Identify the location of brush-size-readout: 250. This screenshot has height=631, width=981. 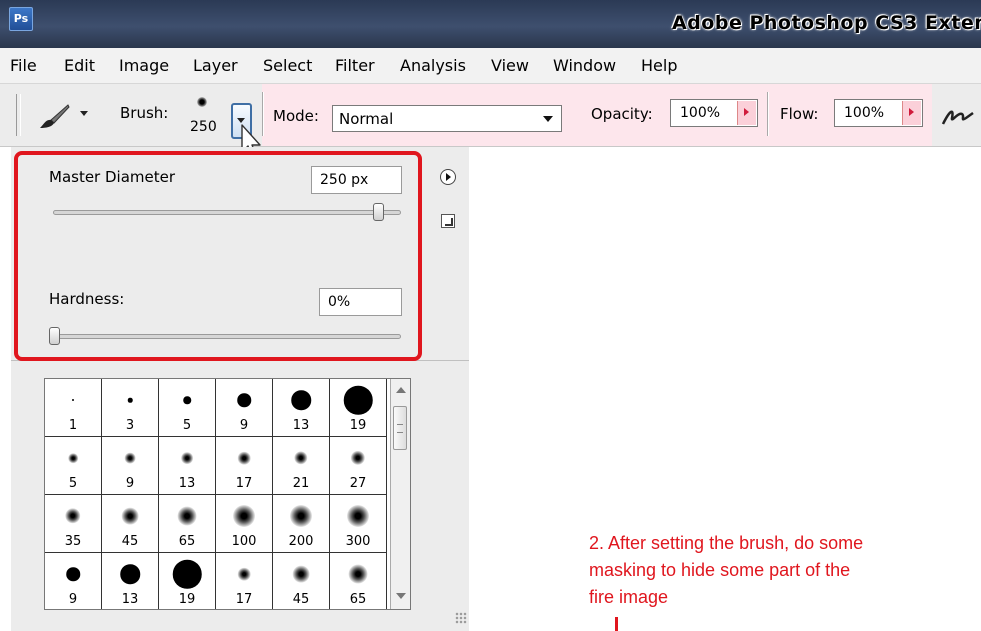
(203, 127).